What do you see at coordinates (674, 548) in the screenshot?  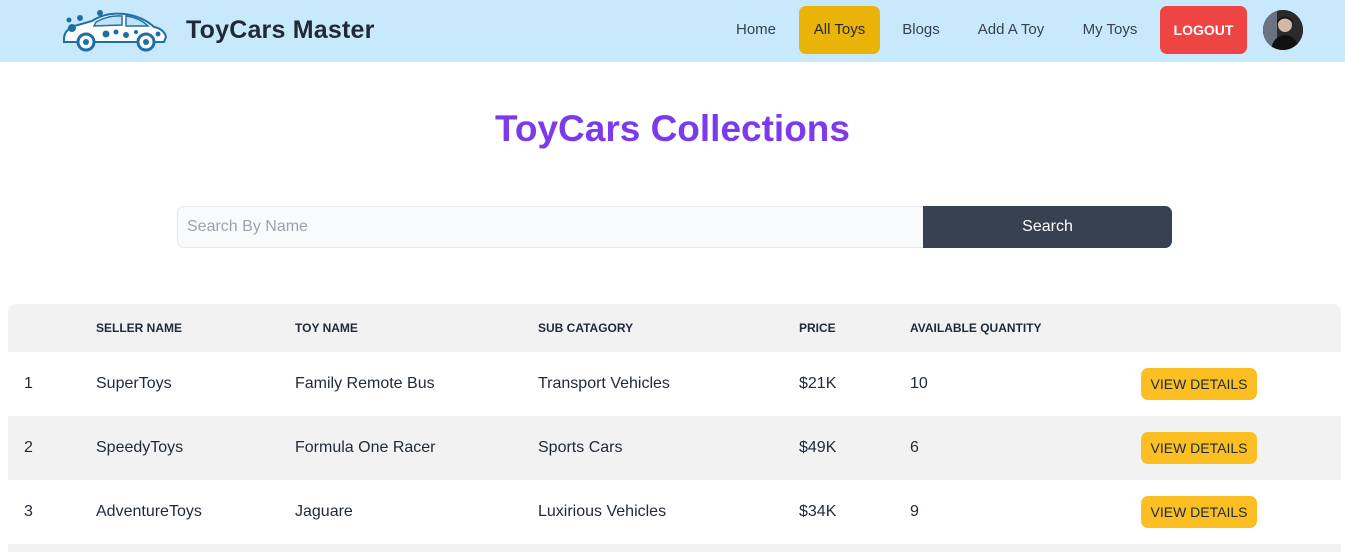 I see `table-row-partial` at bounding box center [674, 548].